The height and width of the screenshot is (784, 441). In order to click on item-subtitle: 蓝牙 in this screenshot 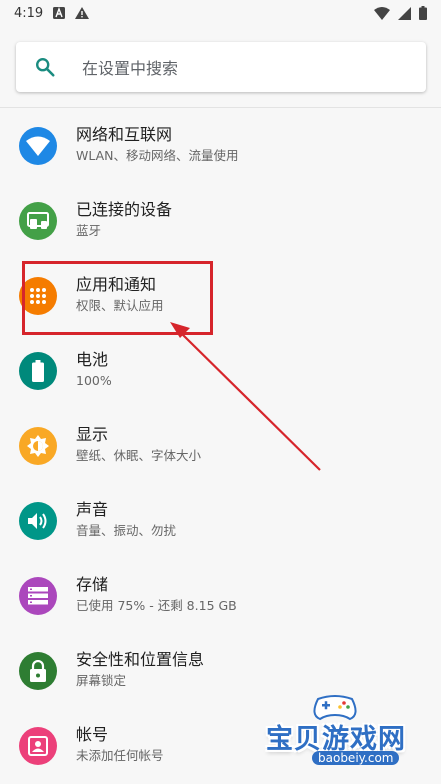, I will do `click(89, 230)`.